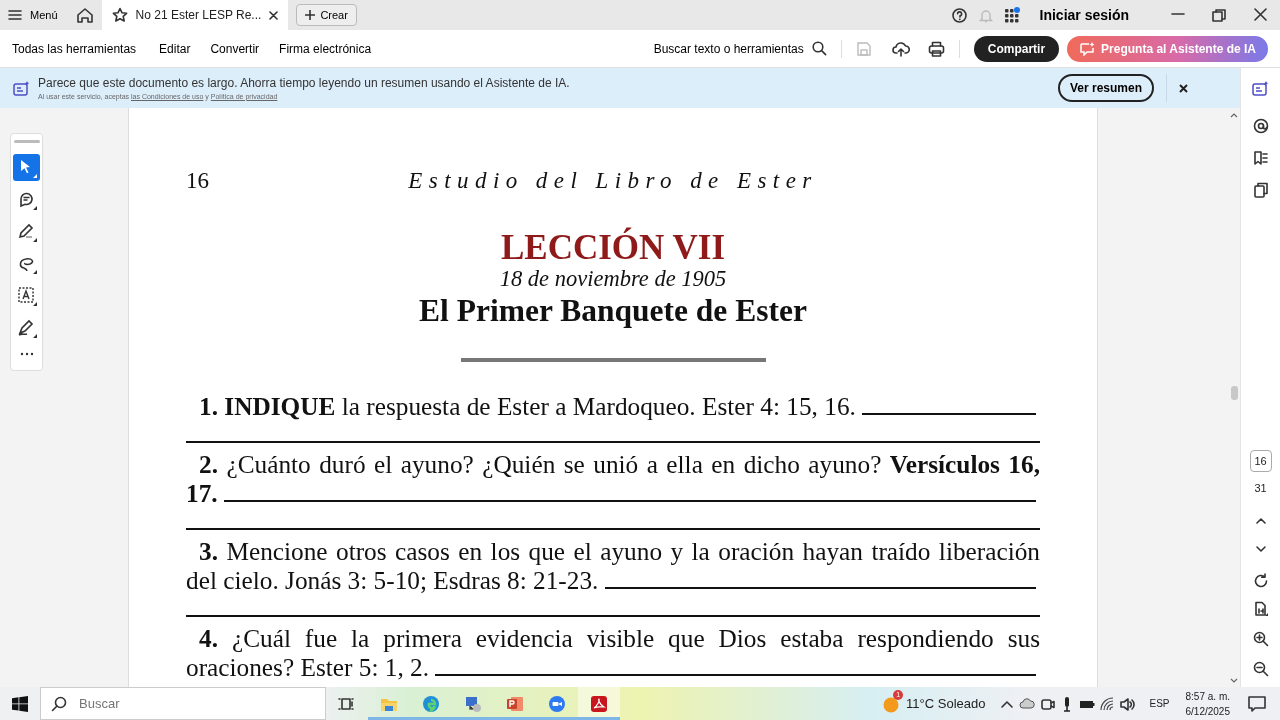  What do you see at coordinates (1260, 488) in the screenshot?
I see `page-count: 31` at bounding box center [1260, 488].